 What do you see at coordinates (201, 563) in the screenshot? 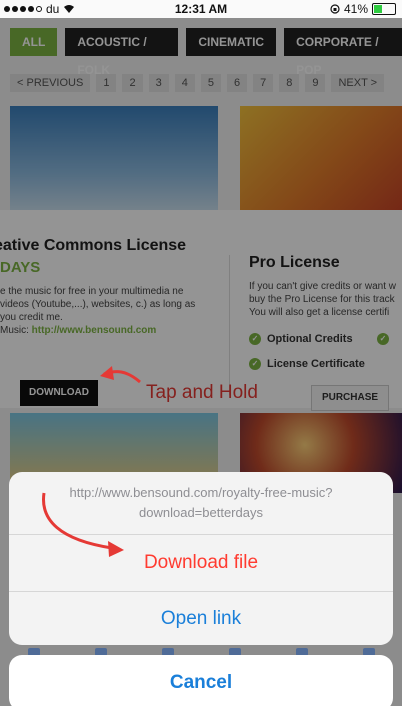
I see `download-file-option: Download file` at bounding box center [201, 563].